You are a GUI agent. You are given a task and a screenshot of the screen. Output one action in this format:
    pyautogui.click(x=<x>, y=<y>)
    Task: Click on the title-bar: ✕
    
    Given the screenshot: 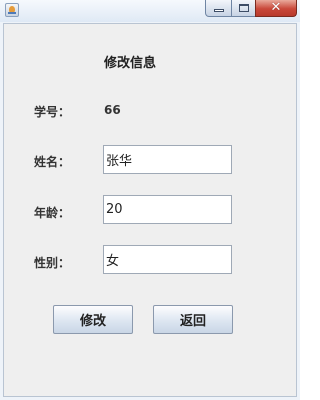 What is the action you would take?
    pyautogui.click(x=150, y=11)
    